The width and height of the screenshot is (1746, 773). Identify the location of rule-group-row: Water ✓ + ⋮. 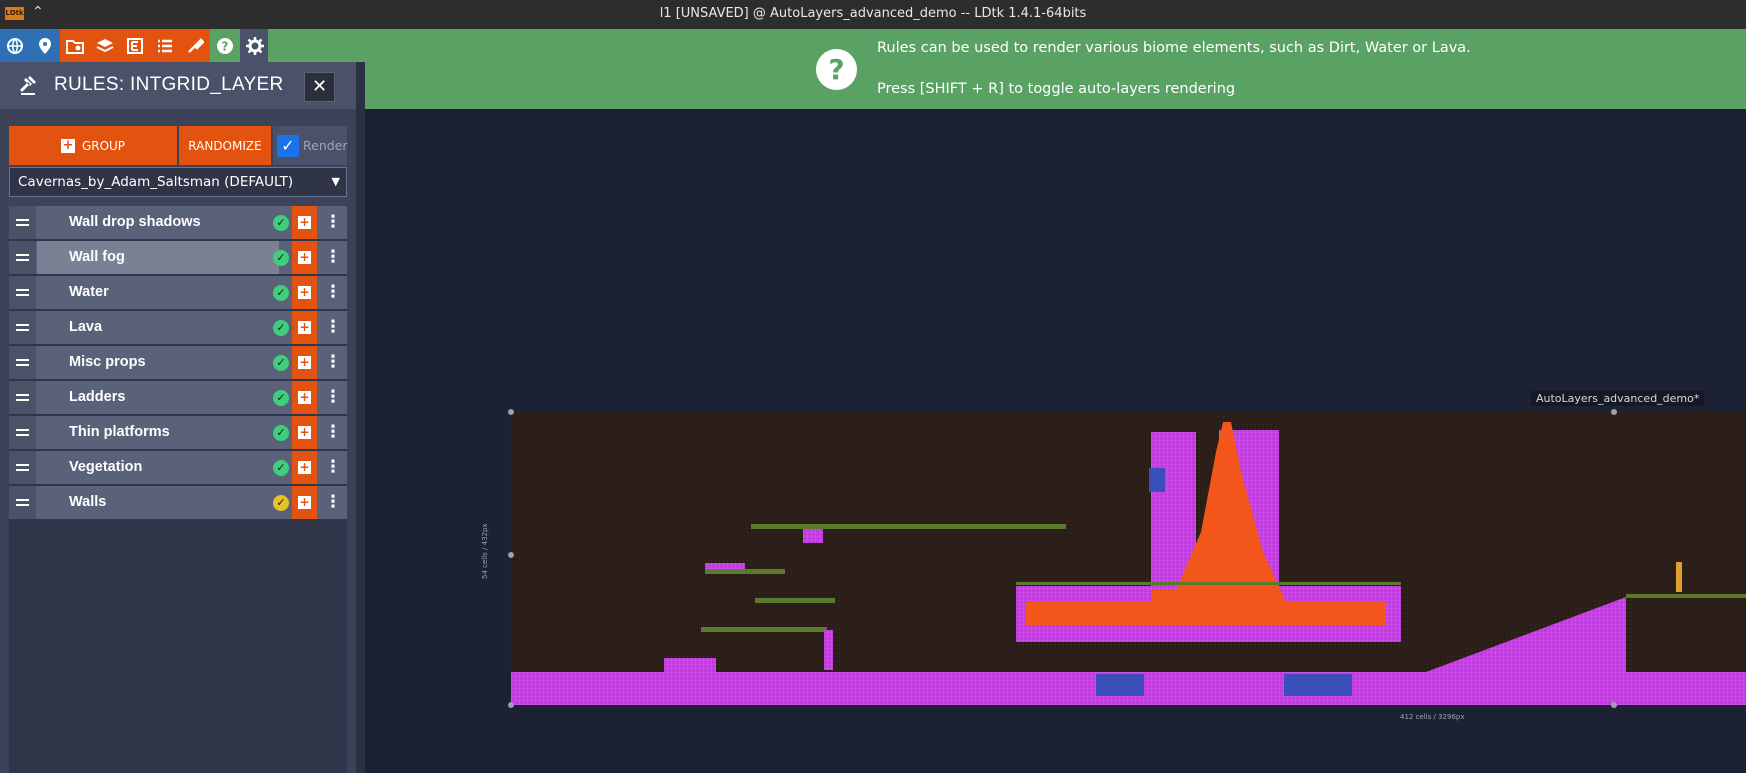
(178, 292).